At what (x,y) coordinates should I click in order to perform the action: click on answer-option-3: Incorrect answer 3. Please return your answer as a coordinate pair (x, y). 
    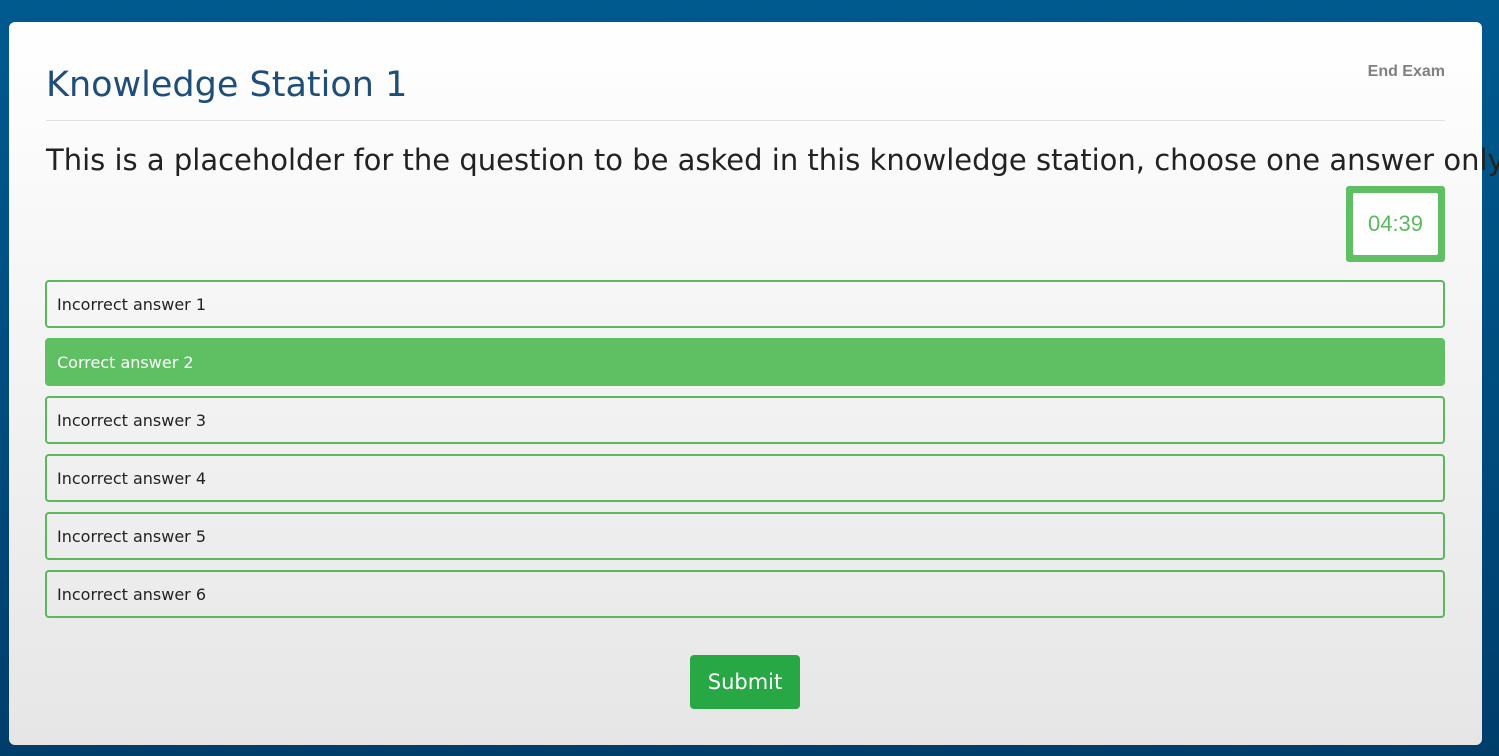
    Looking at the image, I should click on (745, 420).